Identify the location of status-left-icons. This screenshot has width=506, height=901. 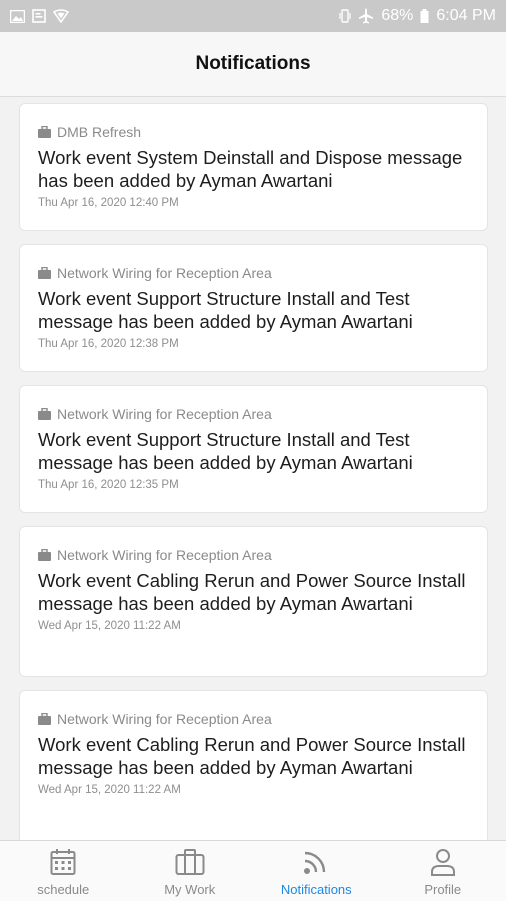
(39, 16).